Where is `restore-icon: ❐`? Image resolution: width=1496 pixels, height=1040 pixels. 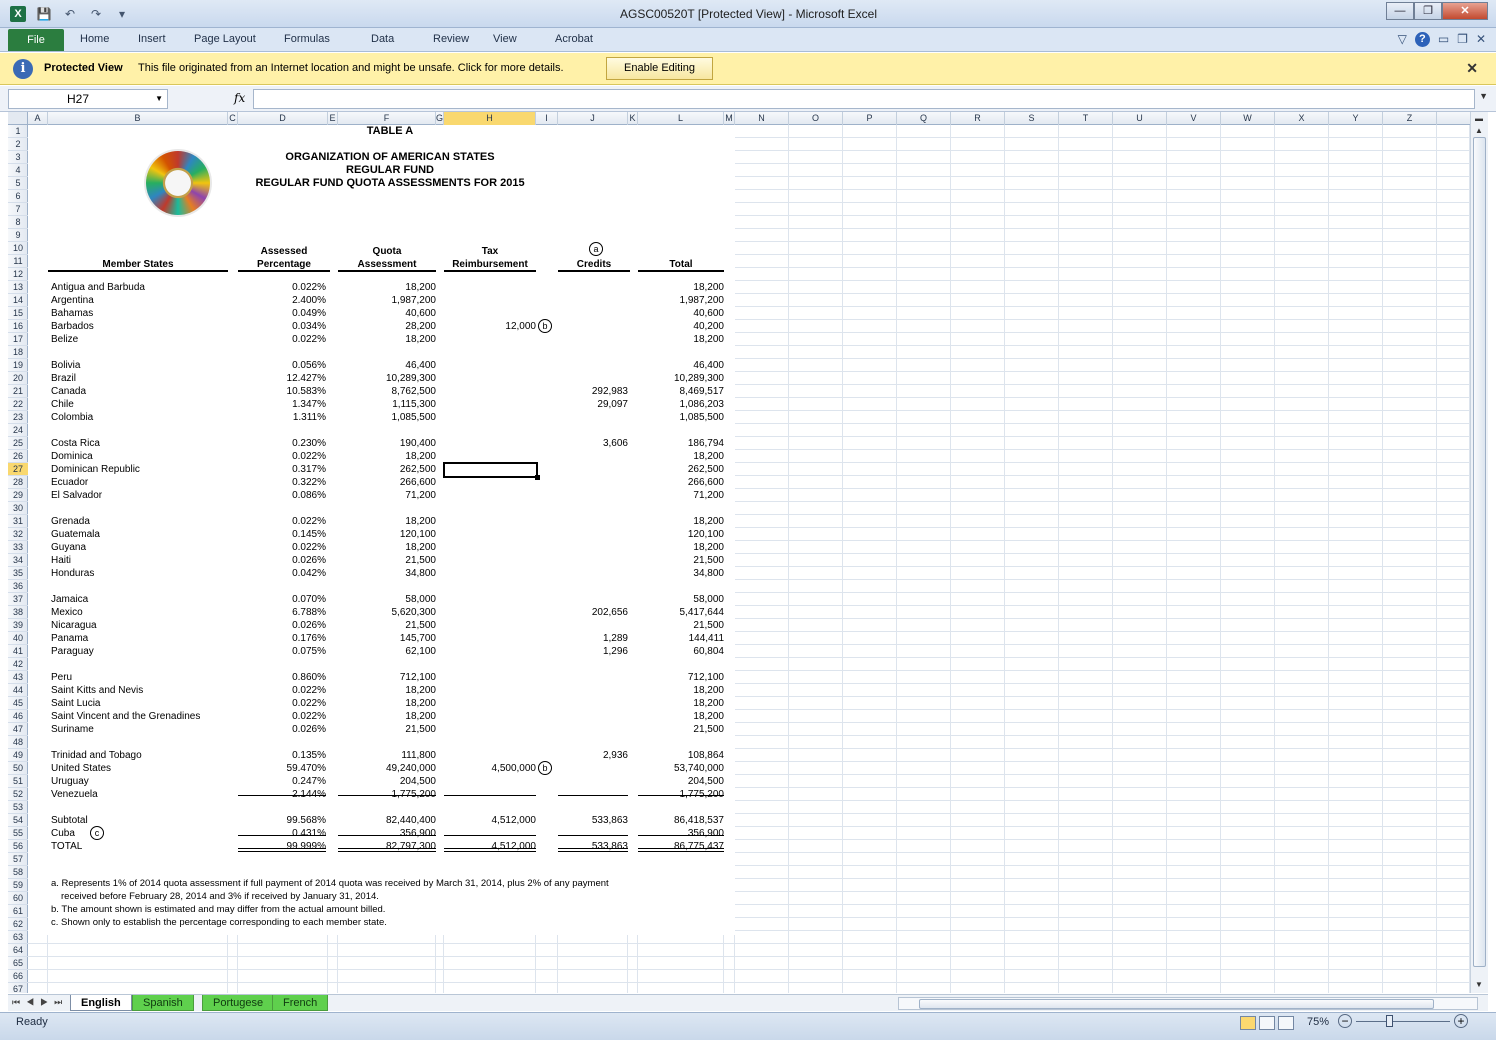
restore-icon: ❐ is located at coordinates (1428, 11).